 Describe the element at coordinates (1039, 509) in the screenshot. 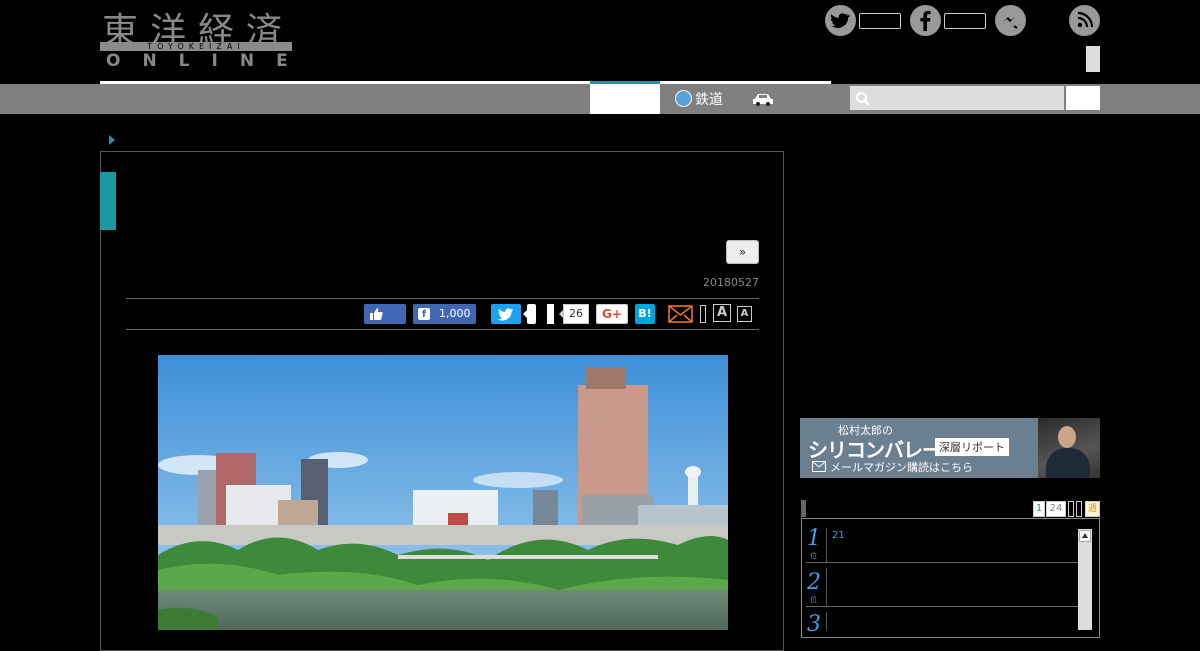

I see `ranking-tab-daily: 1` at that location.